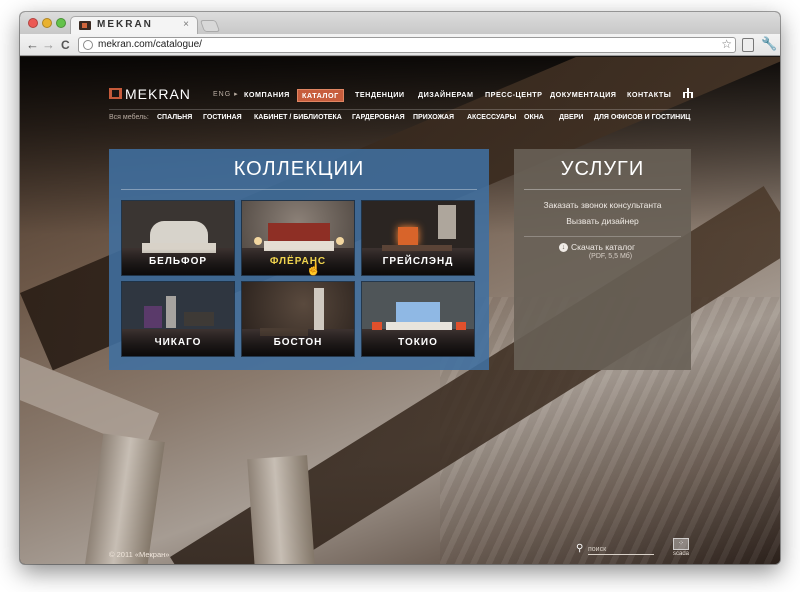 This screenshot has width=800, height=592. Describe the element at coordinates (602, 205) in the screenshot. I see `request-callback-link: Заказать звонок консультанта` at that location.